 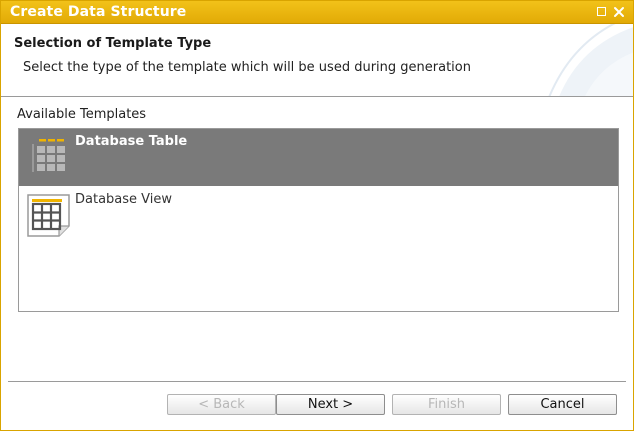 What do you see at coordinates (602, 12) in the screenshot?
I see `maximize-icon` at bounding box center [602, 12].